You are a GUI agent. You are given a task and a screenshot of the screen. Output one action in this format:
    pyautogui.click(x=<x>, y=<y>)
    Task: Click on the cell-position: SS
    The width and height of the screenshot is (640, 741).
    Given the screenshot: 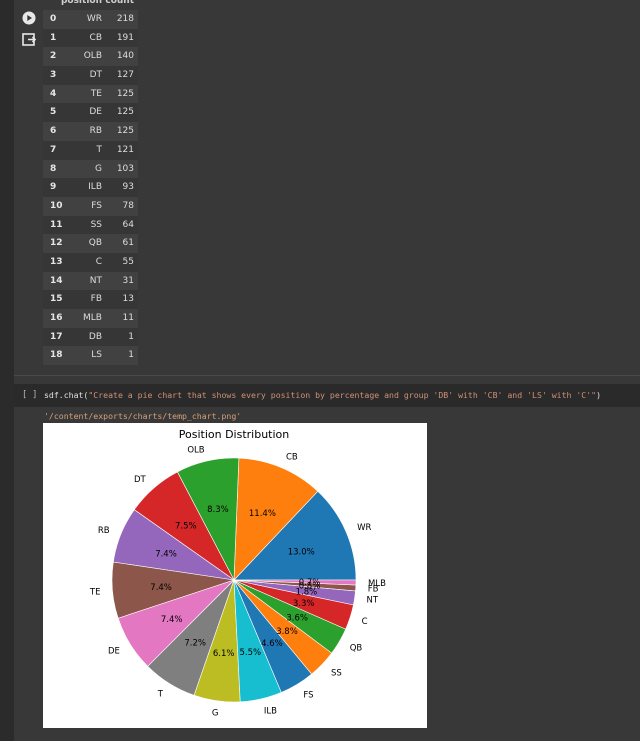 What is the action you would take?
    pyautogui.click(x=96, y=224)
    